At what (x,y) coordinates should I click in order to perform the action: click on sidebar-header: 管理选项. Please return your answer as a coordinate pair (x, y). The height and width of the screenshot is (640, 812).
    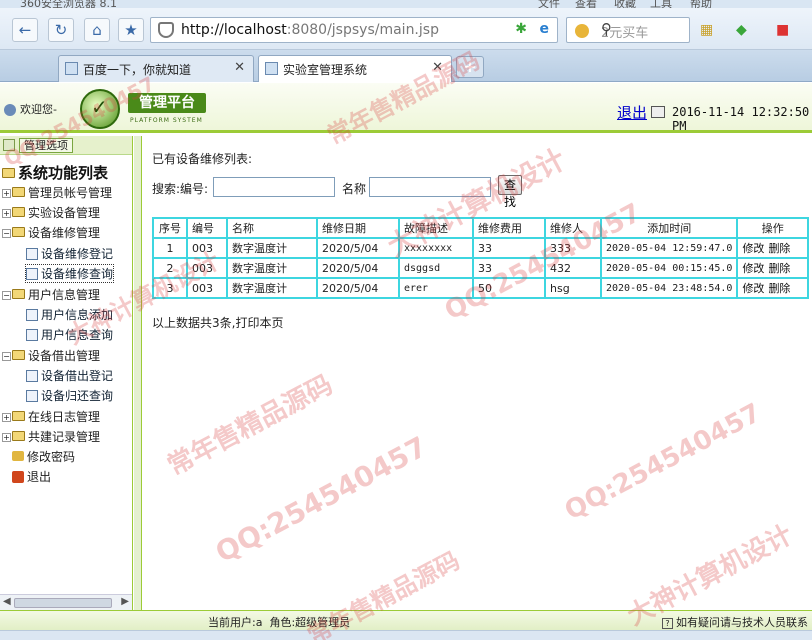
    Looking at the image, I should click on (66, 145).